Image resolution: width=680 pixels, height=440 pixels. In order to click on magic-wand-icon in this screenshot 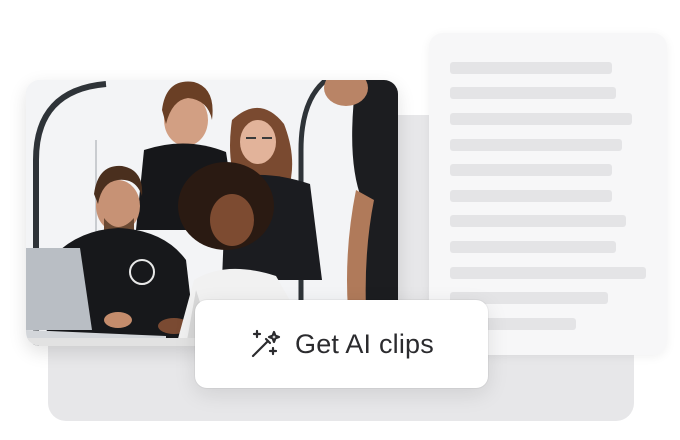, I will do `click(266, 343)`.